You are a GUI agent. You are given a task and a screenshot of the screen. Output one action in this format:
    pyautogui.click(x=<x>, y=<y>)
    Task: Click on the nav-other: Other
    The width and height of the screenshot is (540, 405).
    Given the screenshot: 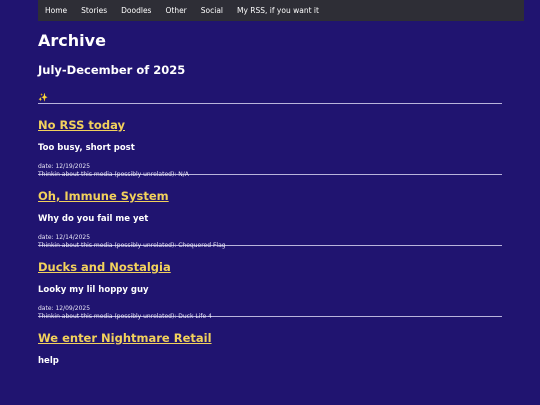 What is the action you would take?
    pyautogui.click(x=175, y=10)
    